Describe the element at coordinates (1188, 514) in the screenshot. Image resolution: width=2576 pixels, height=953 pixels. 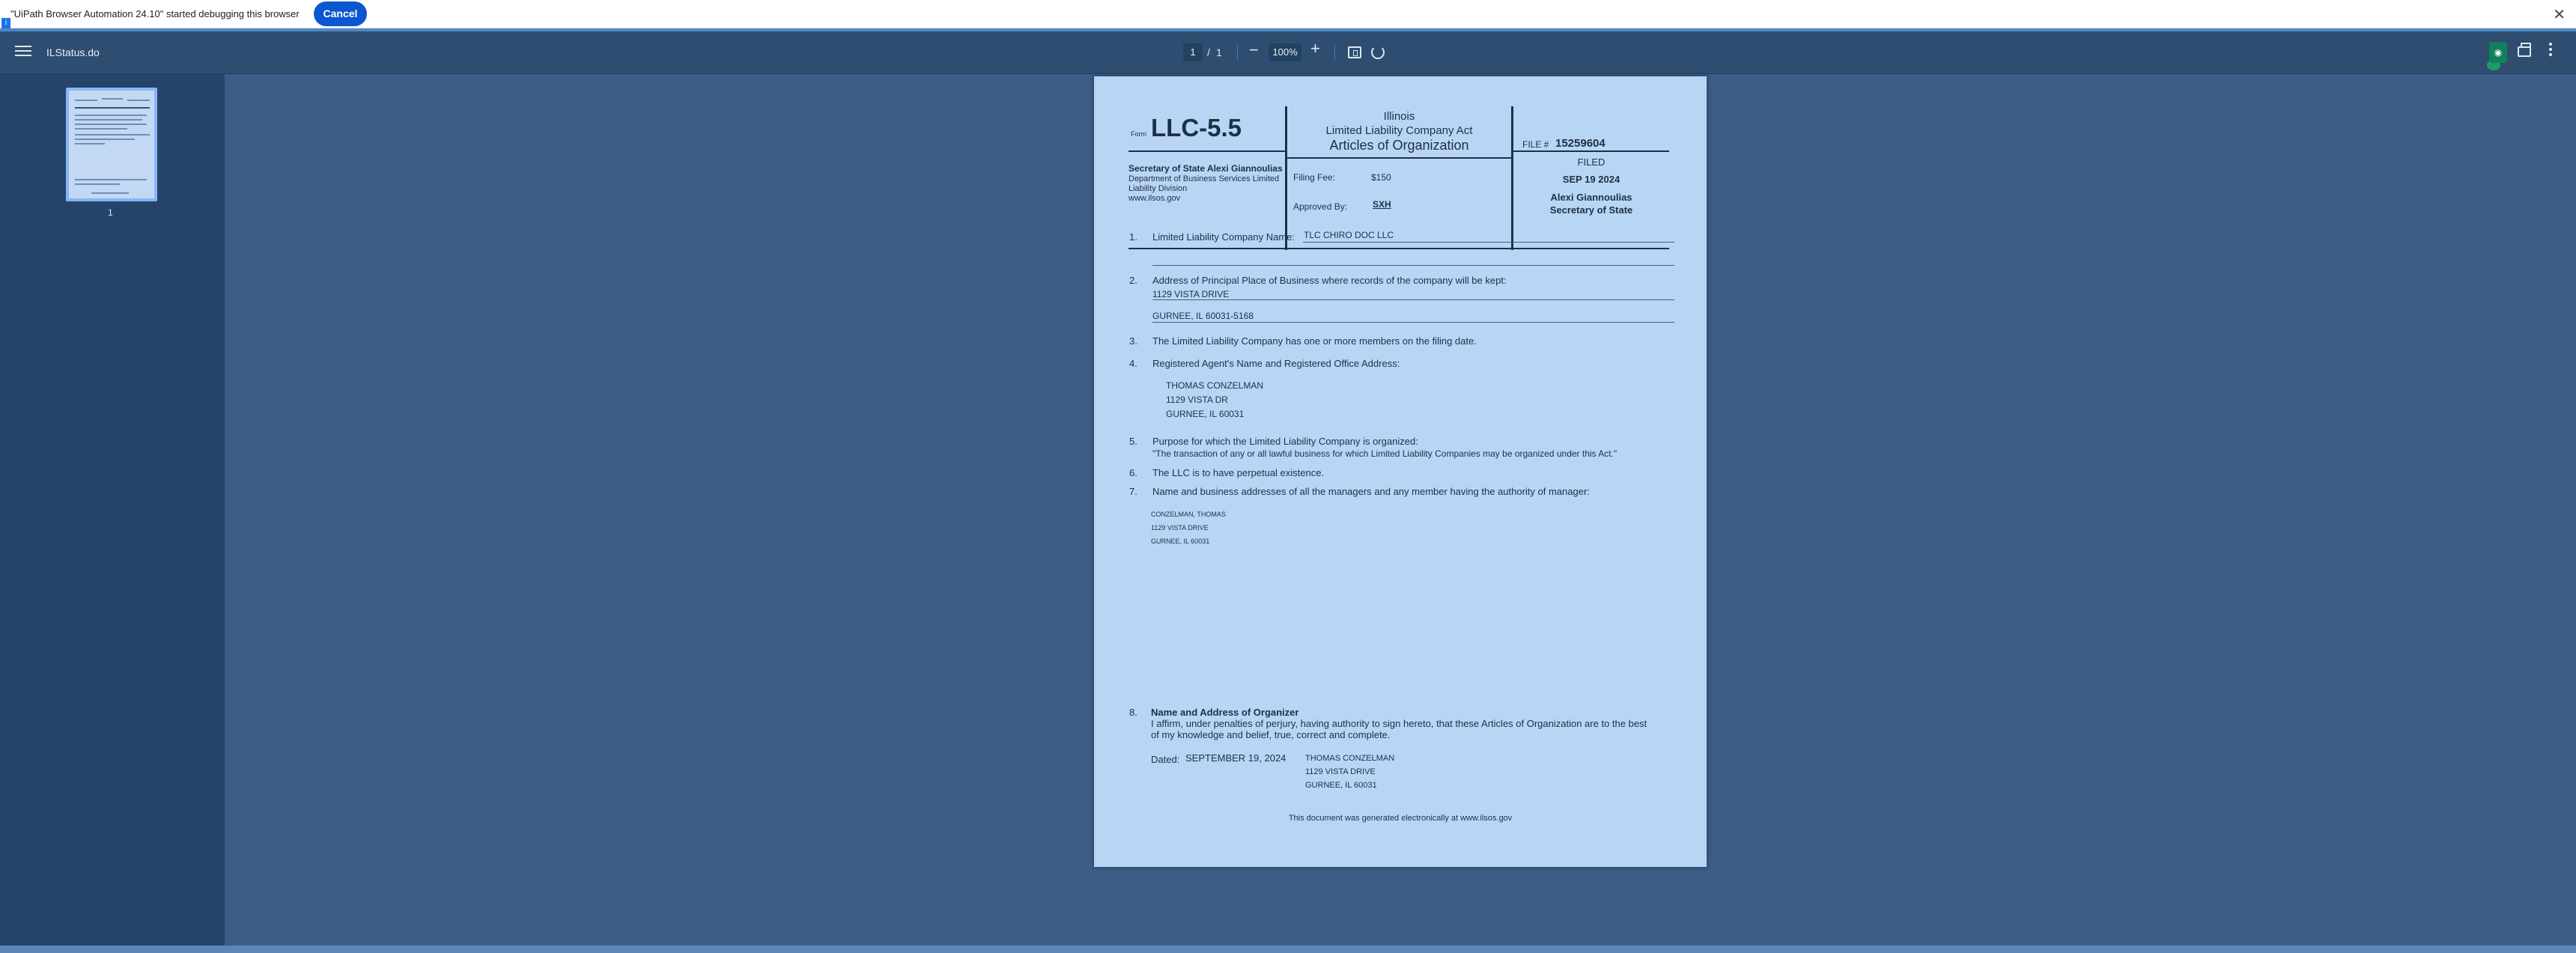
I see `manager-name: CONZELMAN, THOMAS` at that location.